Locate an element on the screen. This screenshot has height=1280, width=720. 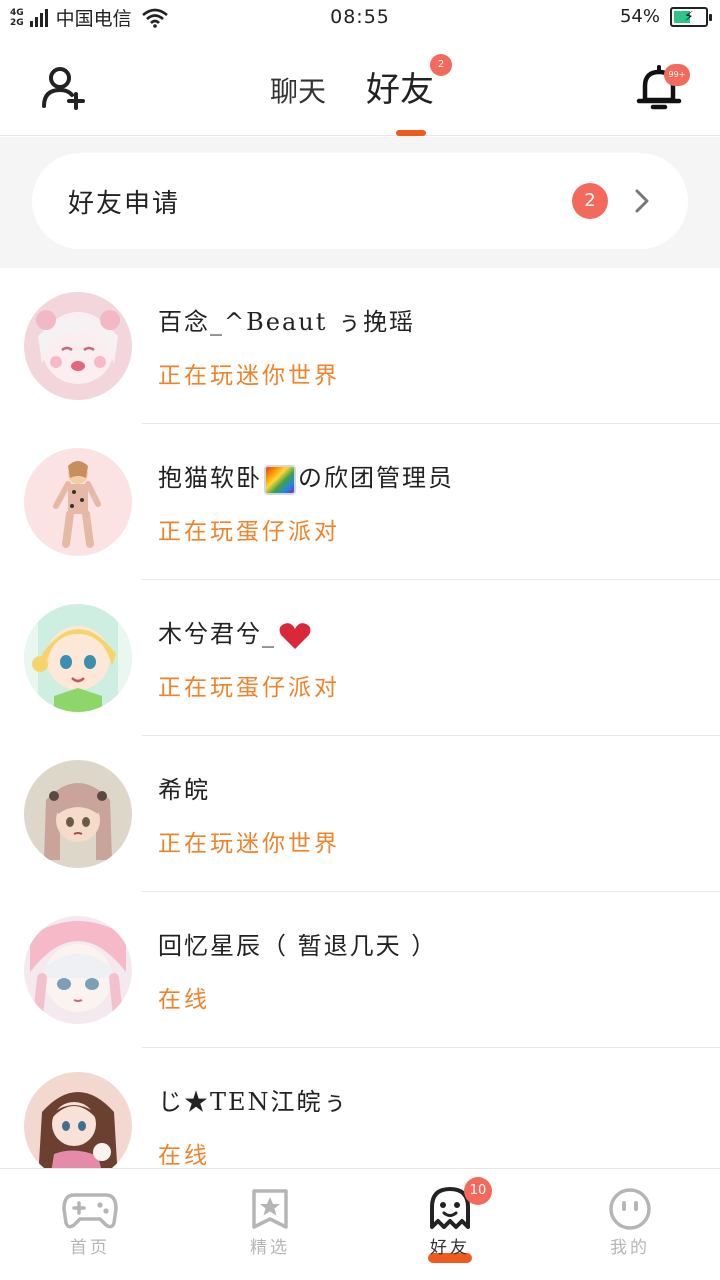
friend-request-label: 好友申请 is located at coordinates (124, 204).